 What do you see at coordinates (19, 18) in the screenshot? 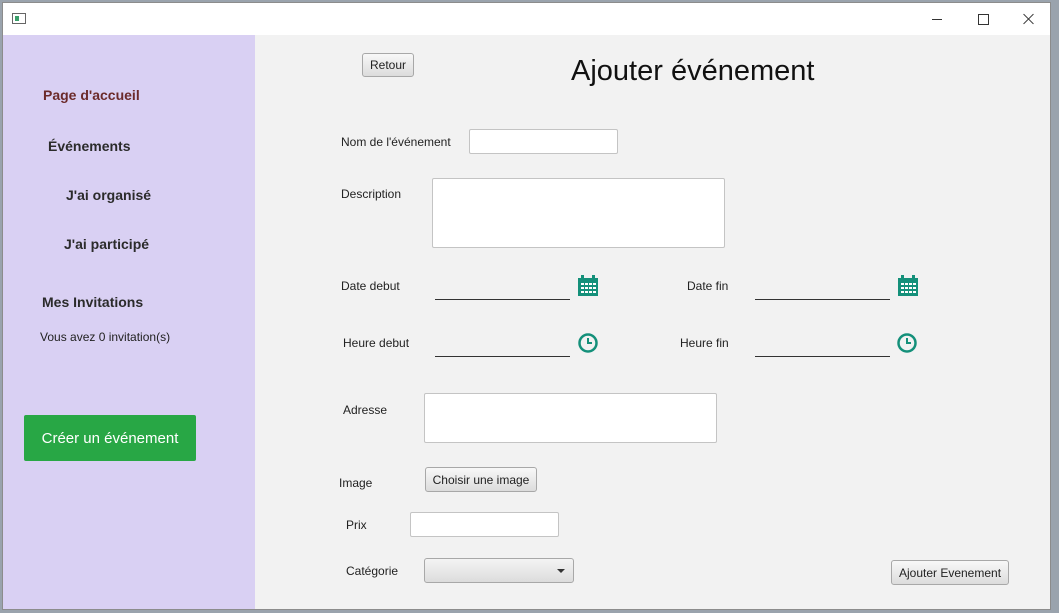
I see `app-icon` at bounding box center [19, 18].